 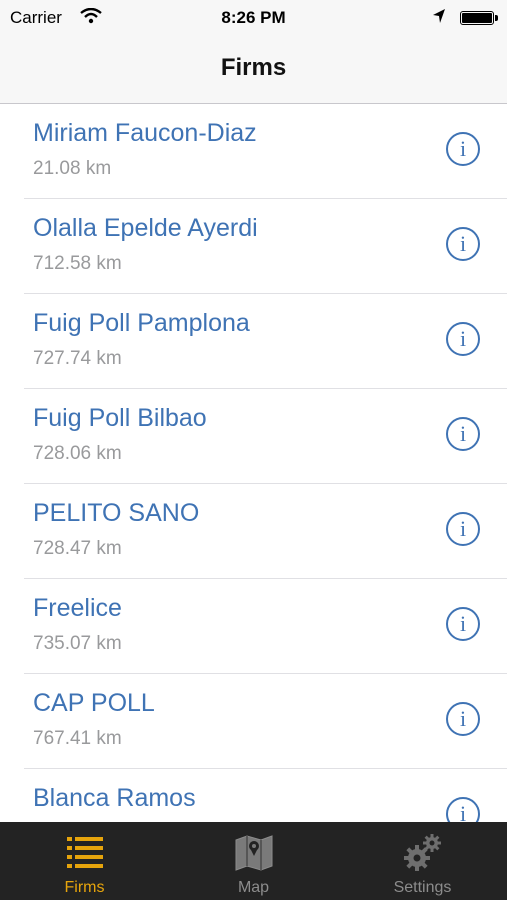 I want to click on tab-settings: Settings, so click(x=422, y=861).